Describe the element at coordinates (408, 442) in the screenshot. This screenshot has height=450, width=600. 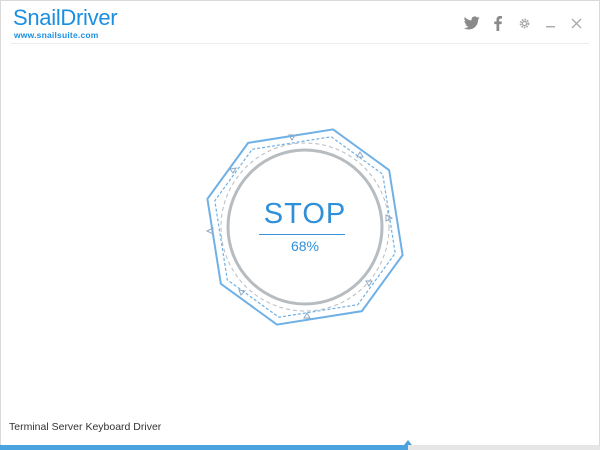
I see `progress-bar-marker` at that location.